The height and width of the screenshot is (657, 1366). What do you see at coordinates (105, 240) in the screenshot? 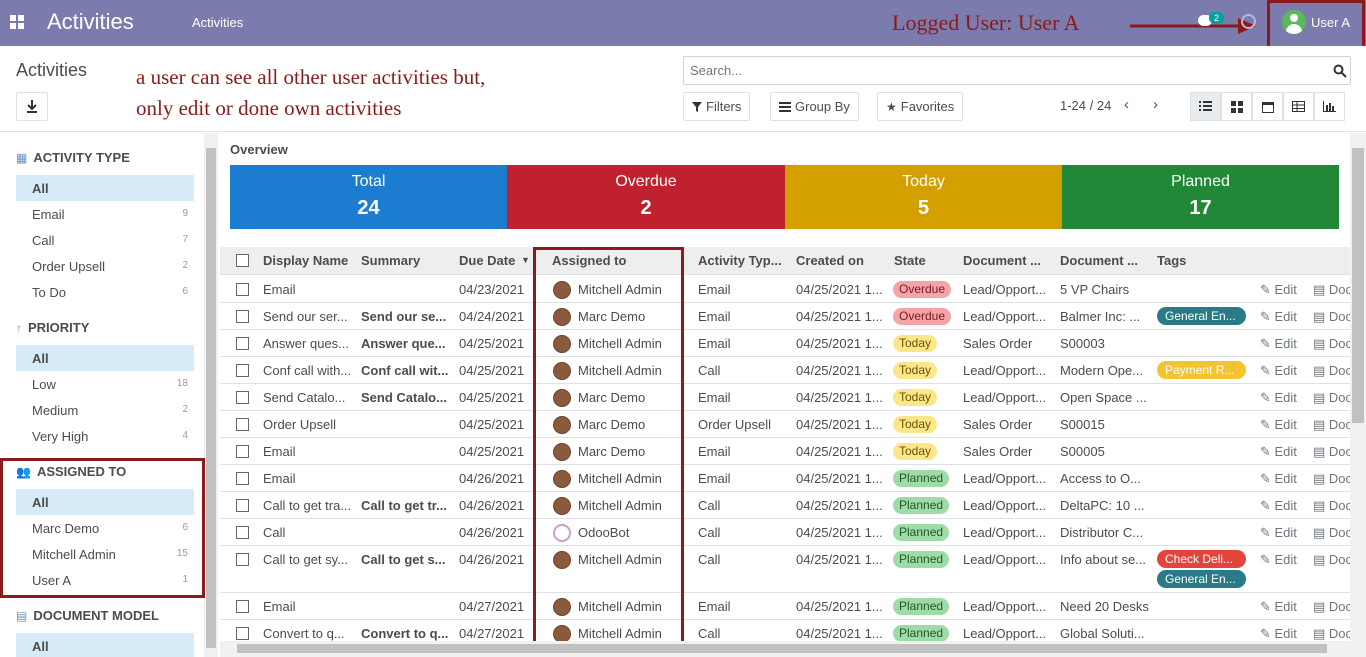
I see `sidebar-filter-item: Call 7` at bounding box center [105, 240].